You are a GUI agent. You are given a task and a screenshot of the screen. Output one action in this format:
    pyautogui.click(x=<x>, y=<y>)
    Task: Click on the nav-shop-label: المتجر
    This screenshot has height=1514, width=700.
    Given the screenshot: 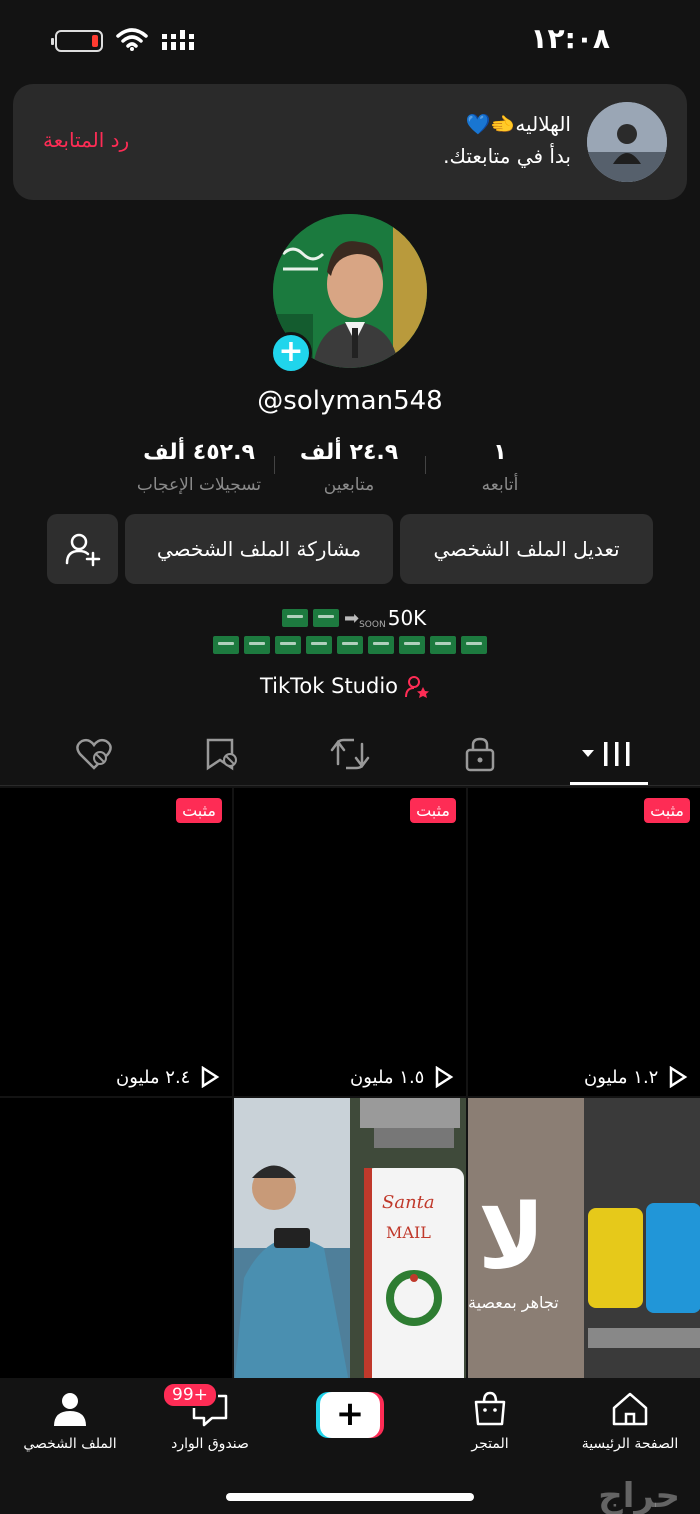 What is the action you would take?
    pyautogui.click(x=490, y=1444)
    